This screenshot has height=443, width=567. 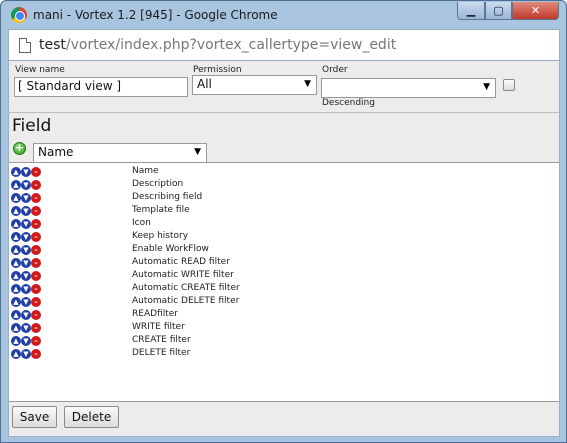 What do you see at coordinates (284, 172) in the screenshot?
I see `list-item: ▲ ▼ – Name` at bounding box center [284, 172].